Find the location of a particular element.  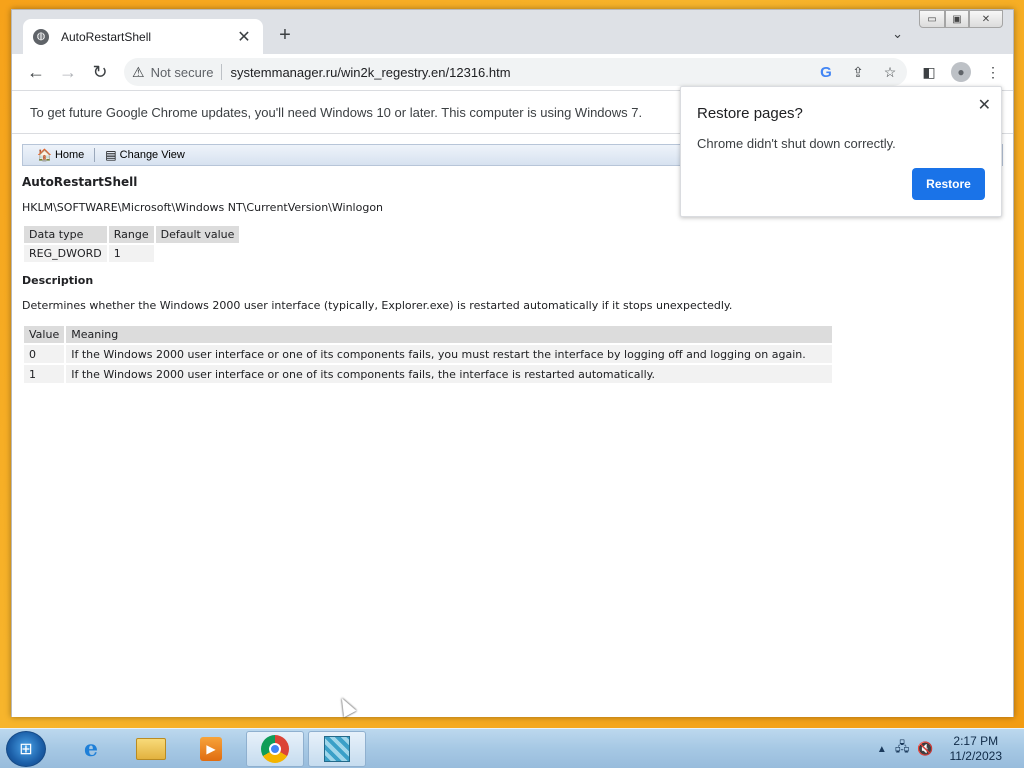

globe-icon: ◍ is located at coordinates (41, 36).